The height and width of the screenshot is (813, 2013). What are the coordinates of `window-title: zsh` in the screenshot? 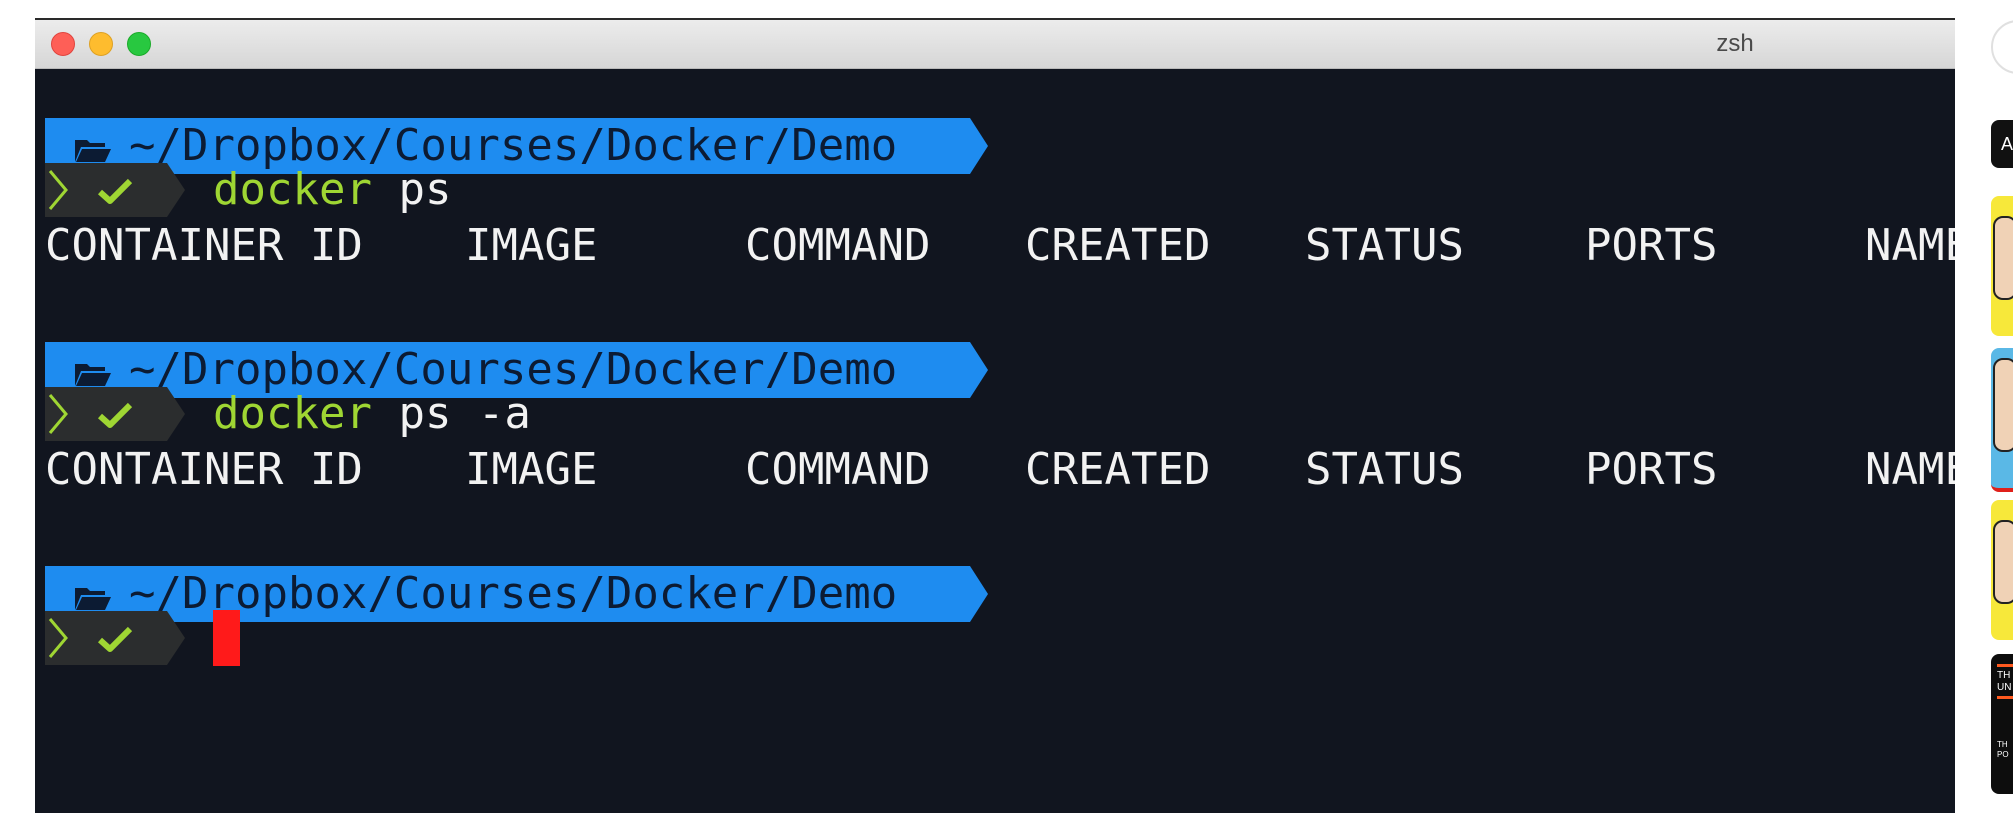 It's located at (1735, 43).